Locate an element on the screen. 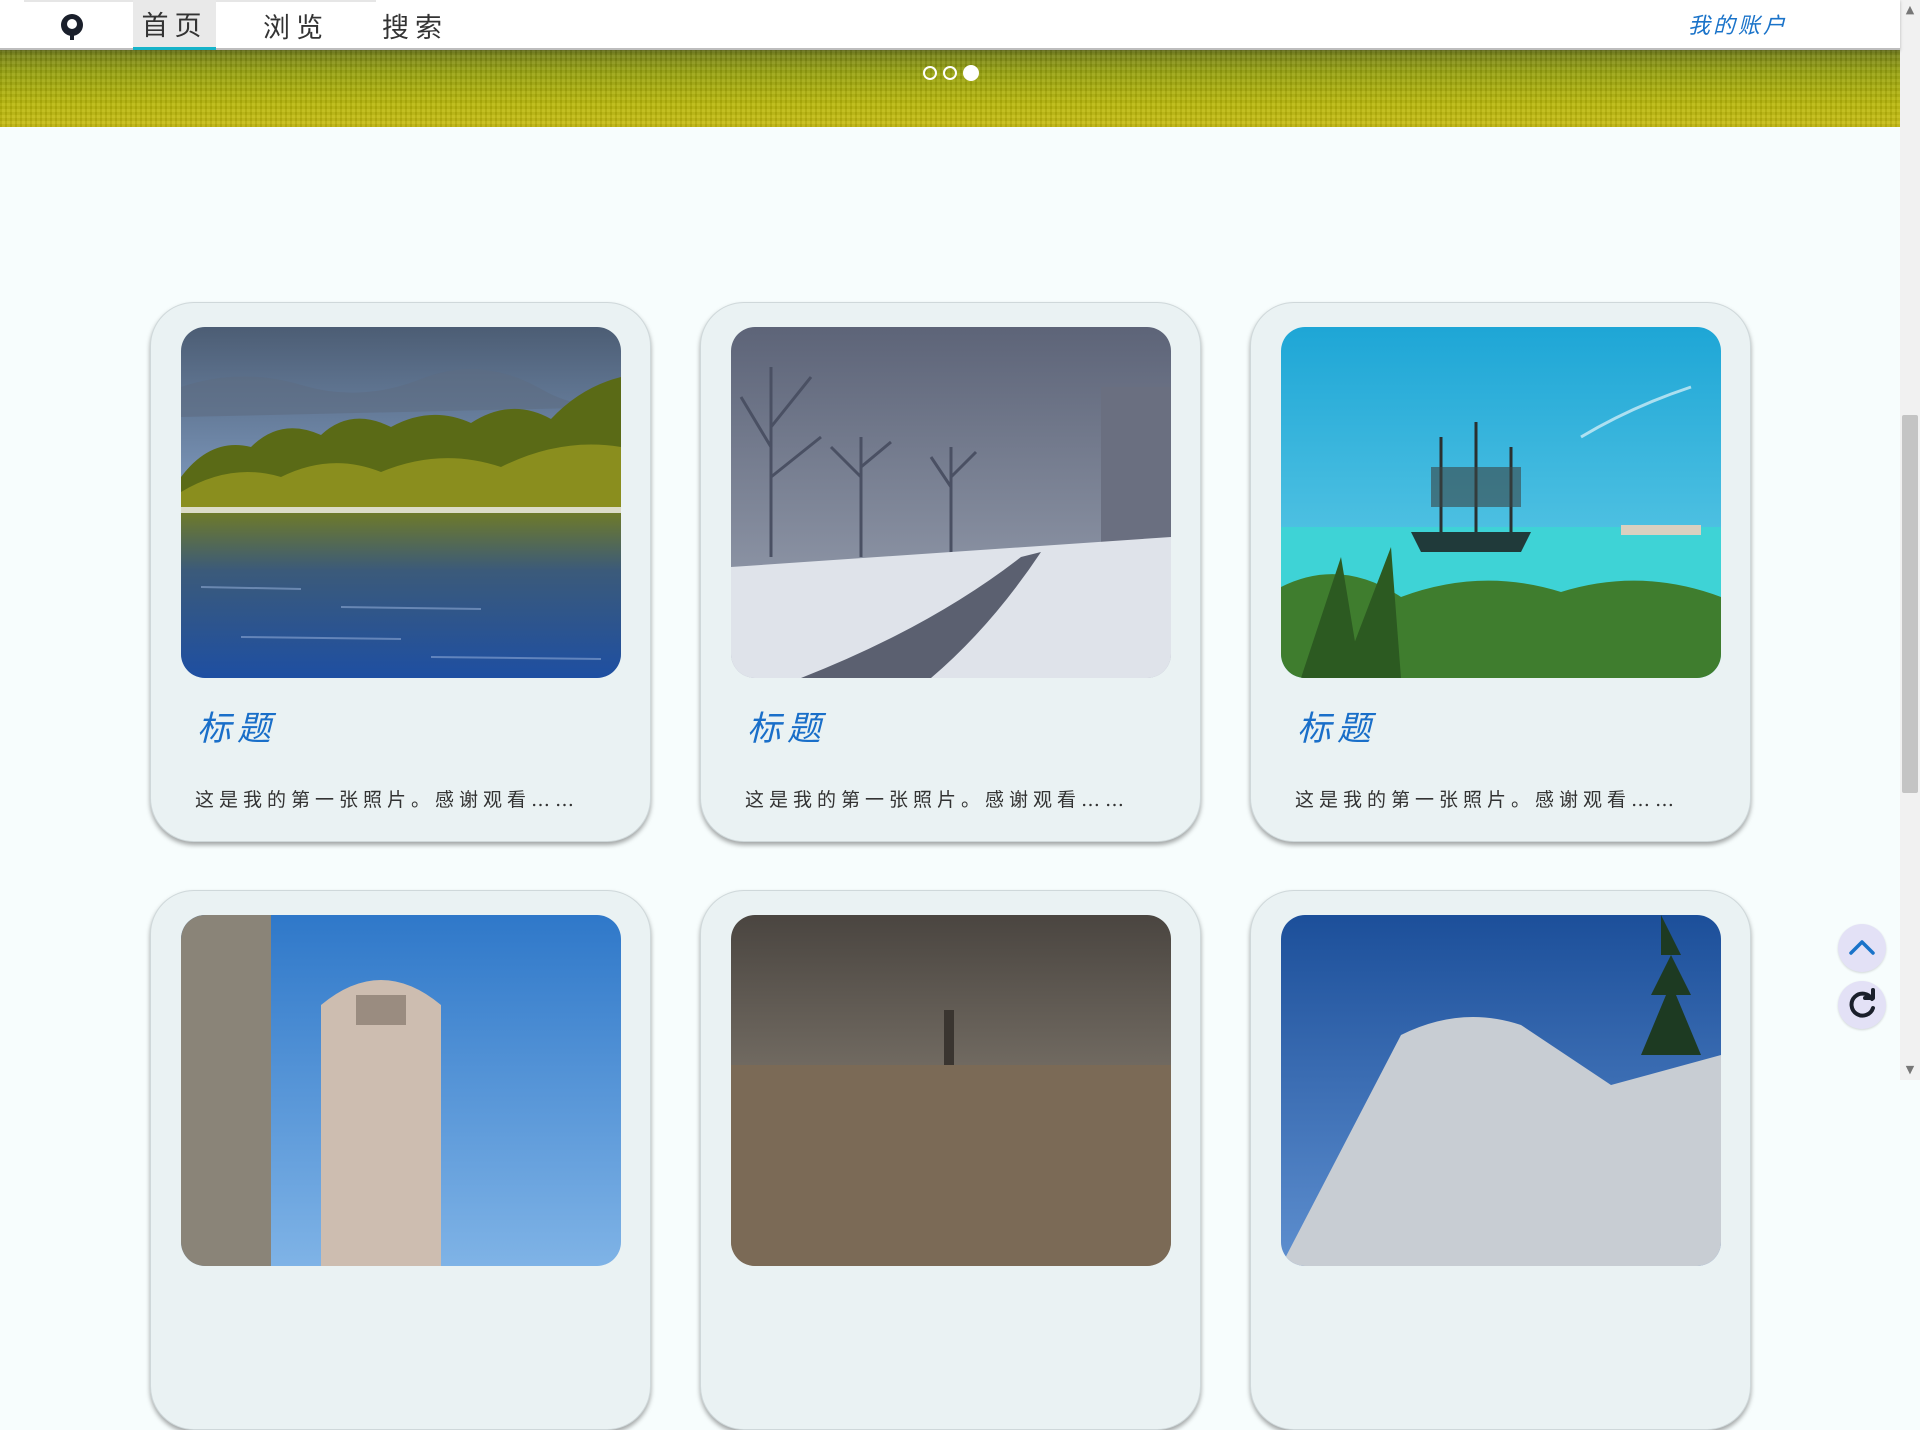  back-to-top-button is located at coordinates (1862, 948).